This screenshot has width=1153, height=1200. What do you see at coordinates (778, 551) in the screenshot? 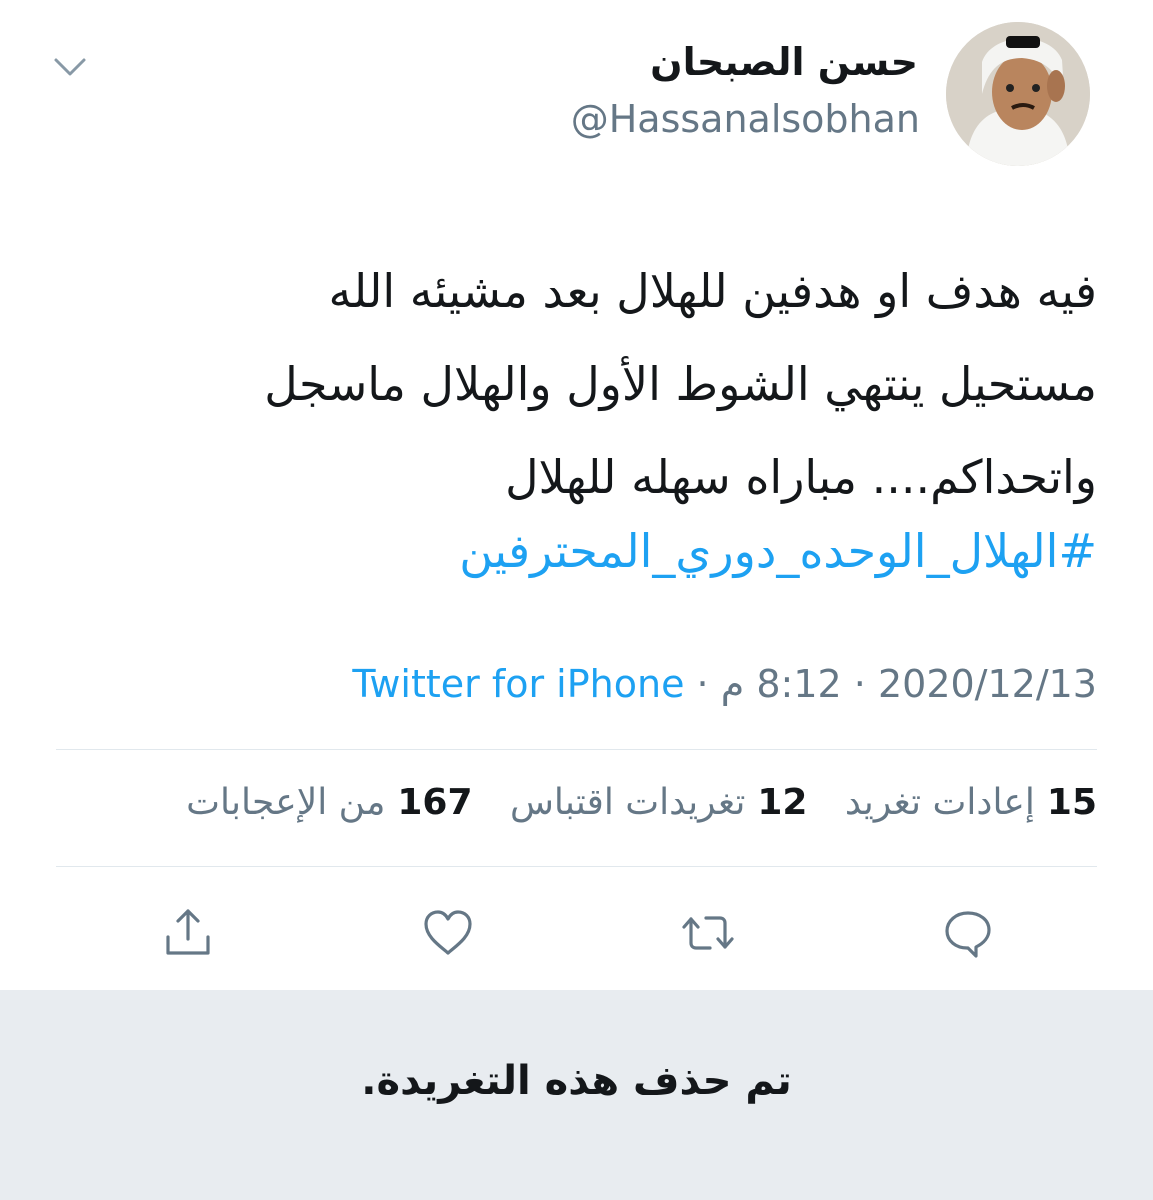
I see `hashtag-link: #الهلال_الوحده_دوري_المحترفين` at bounding box center [778, 551].